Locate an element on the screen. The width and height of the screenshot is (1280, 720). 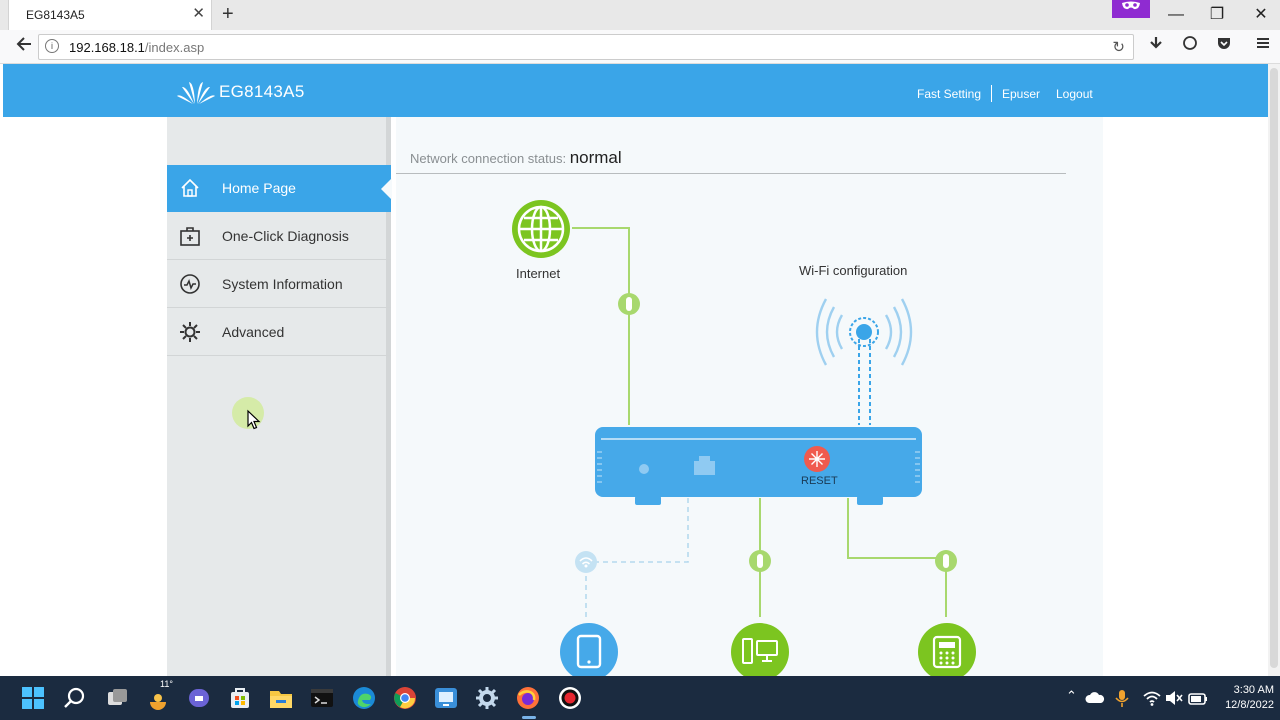
back-button is located at coordinates (24, 47).